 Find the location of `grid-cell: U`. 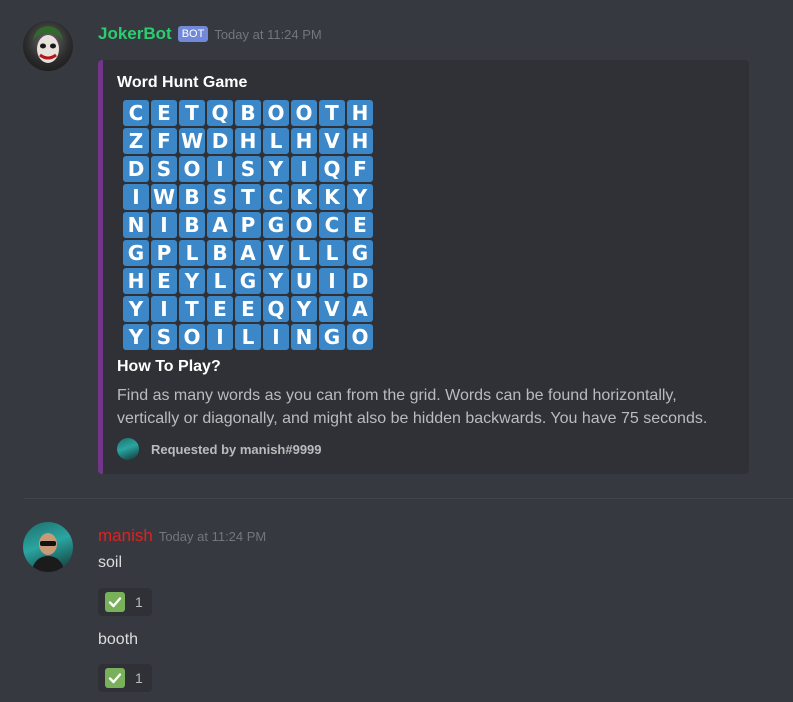

grid-cell: U is located at coordinates (304, 281).